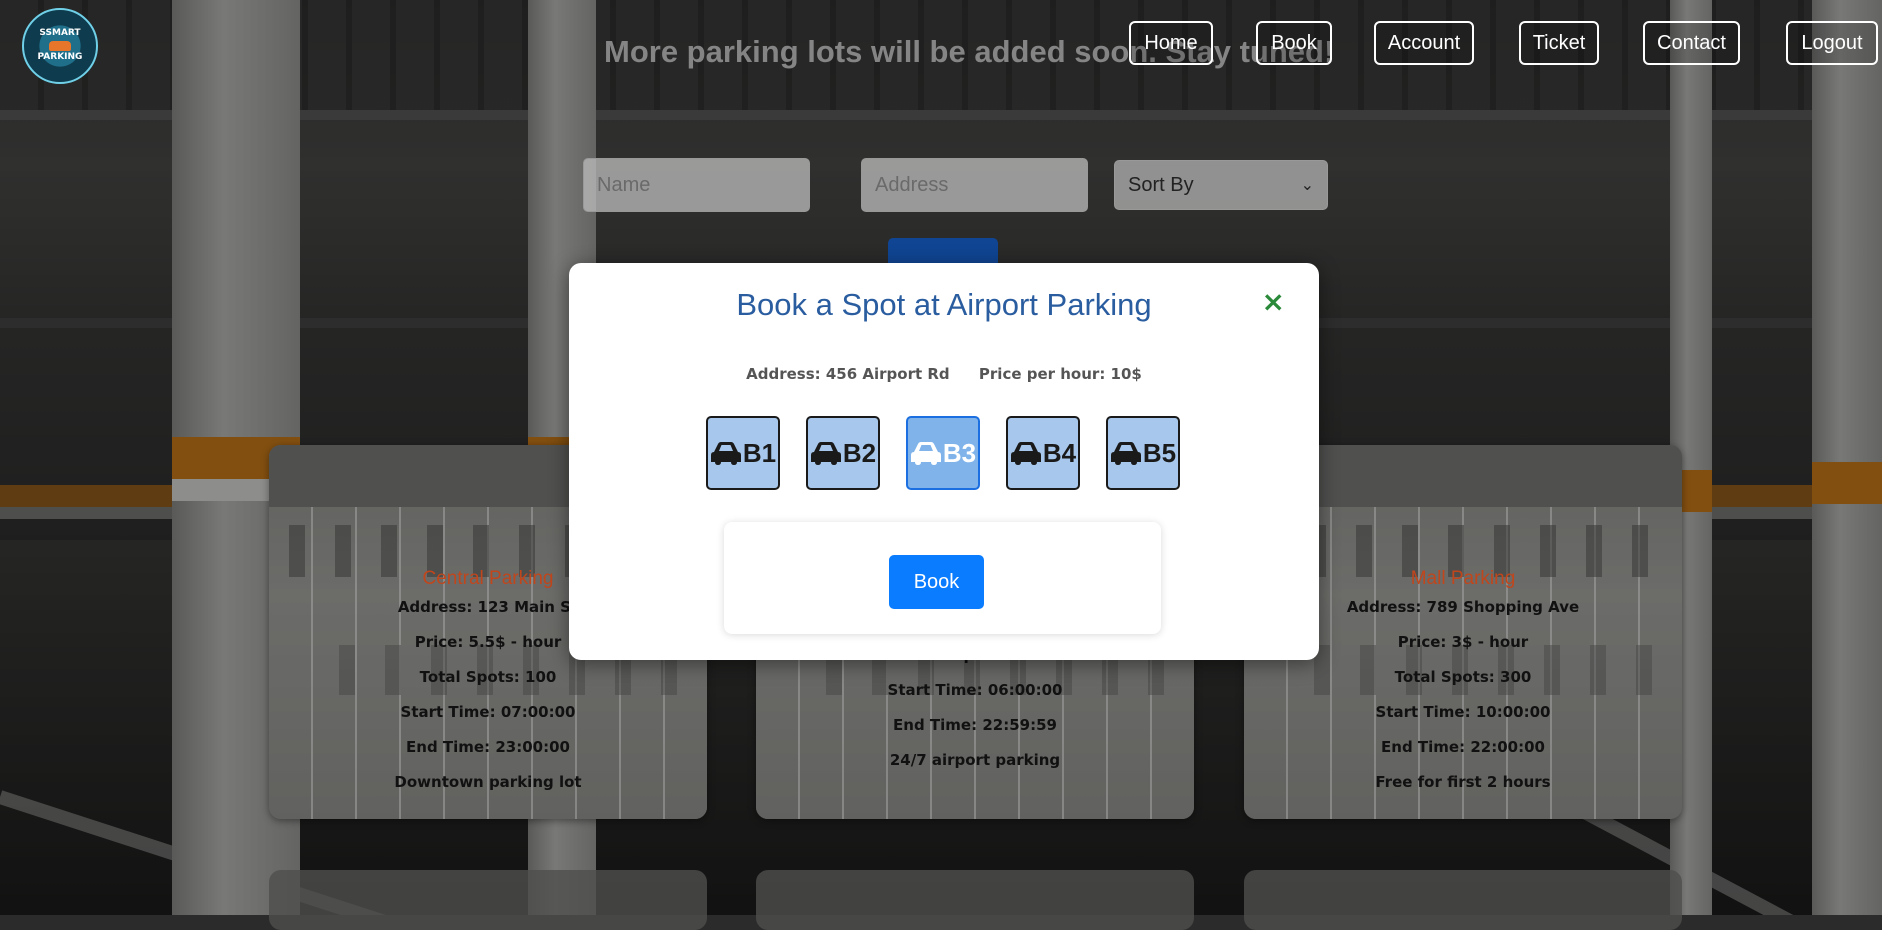 The height and width of the screenshot is (930, 1882). What do you see at coordinates (1060, 374) in the screenshot?
I see `lot-price: Price per hour: 10$` at bounding box center [1060, 374].